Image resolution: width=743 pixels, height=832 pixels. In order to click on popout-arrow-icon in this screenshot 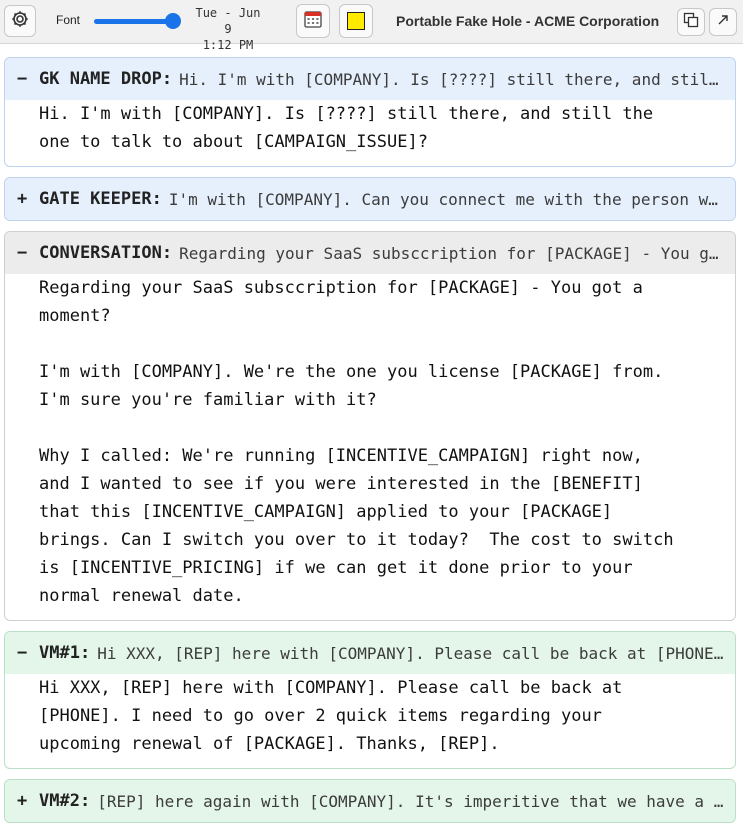, I will do `click(723, 22)`.